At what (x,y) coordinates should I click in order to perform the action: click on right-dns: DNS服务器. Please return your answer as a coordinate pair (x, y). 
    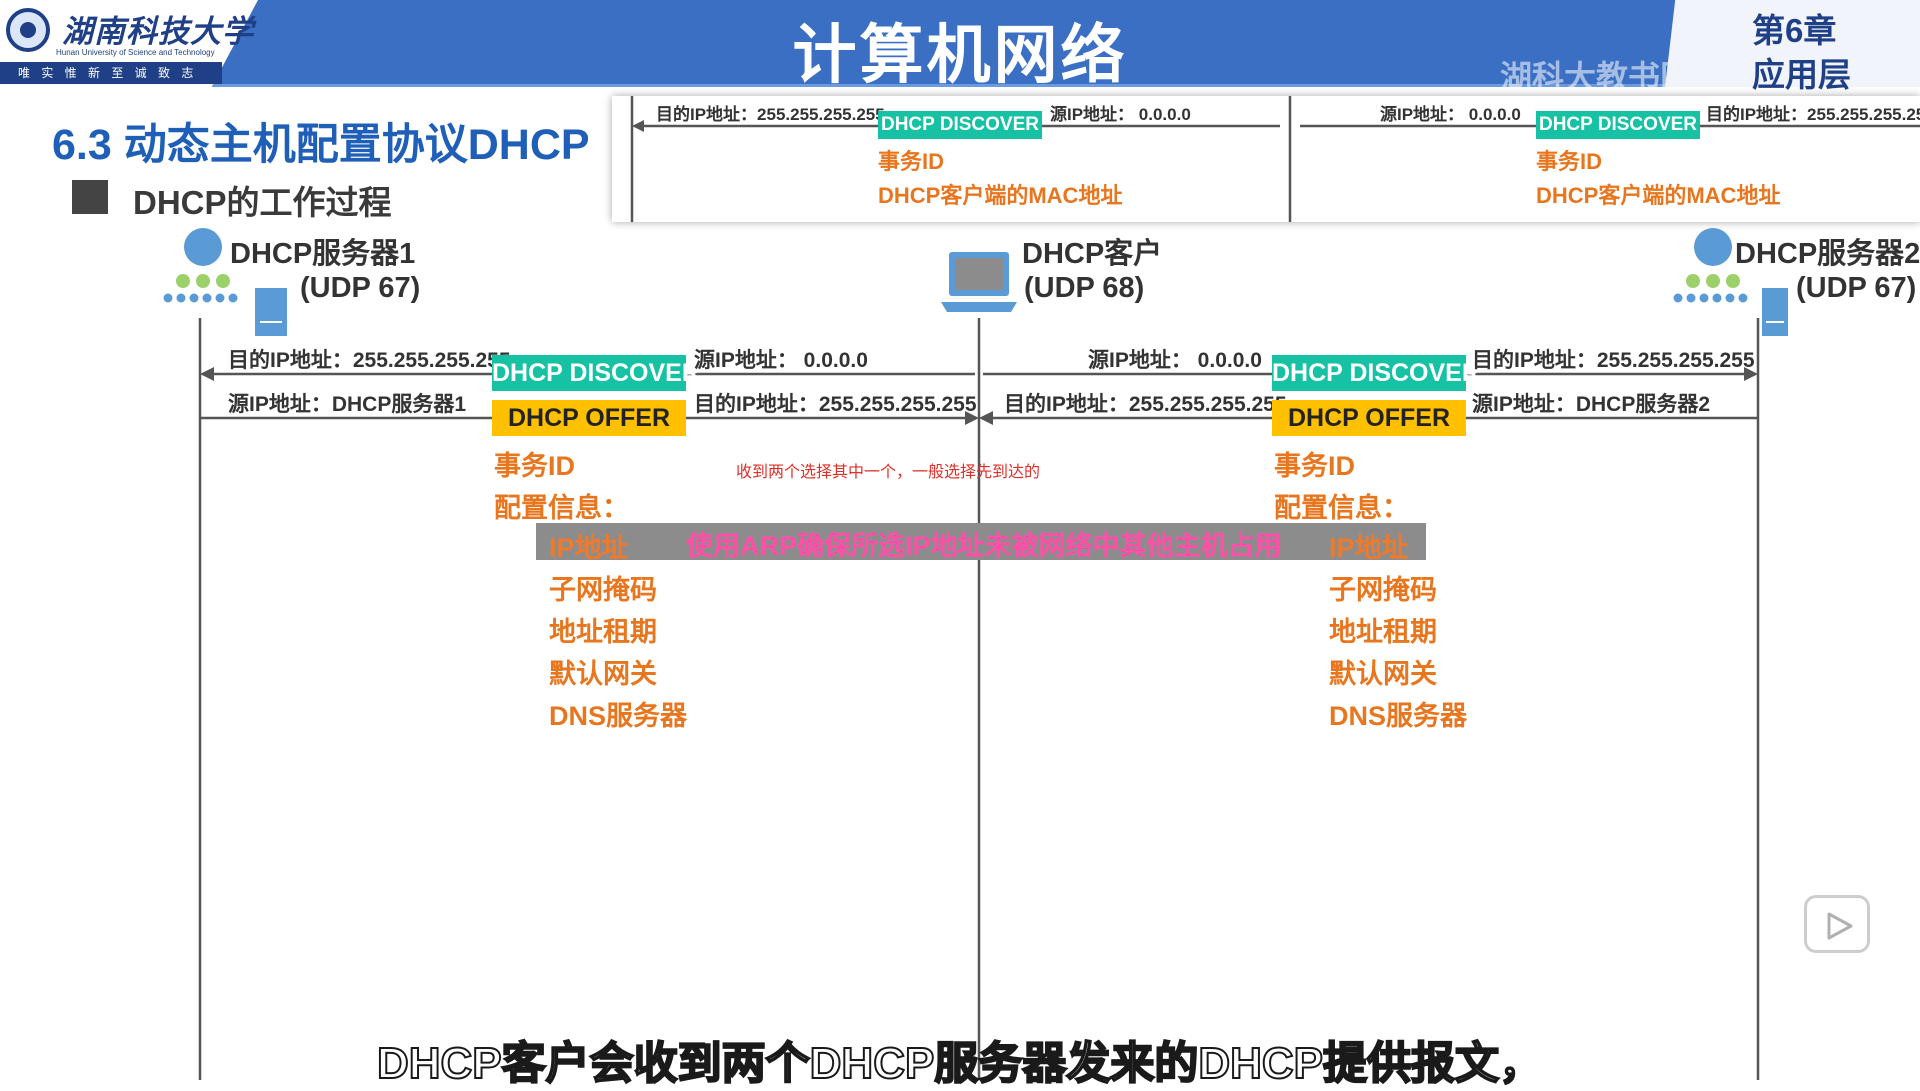
    Looking at the image, I should click on (1398, 716).